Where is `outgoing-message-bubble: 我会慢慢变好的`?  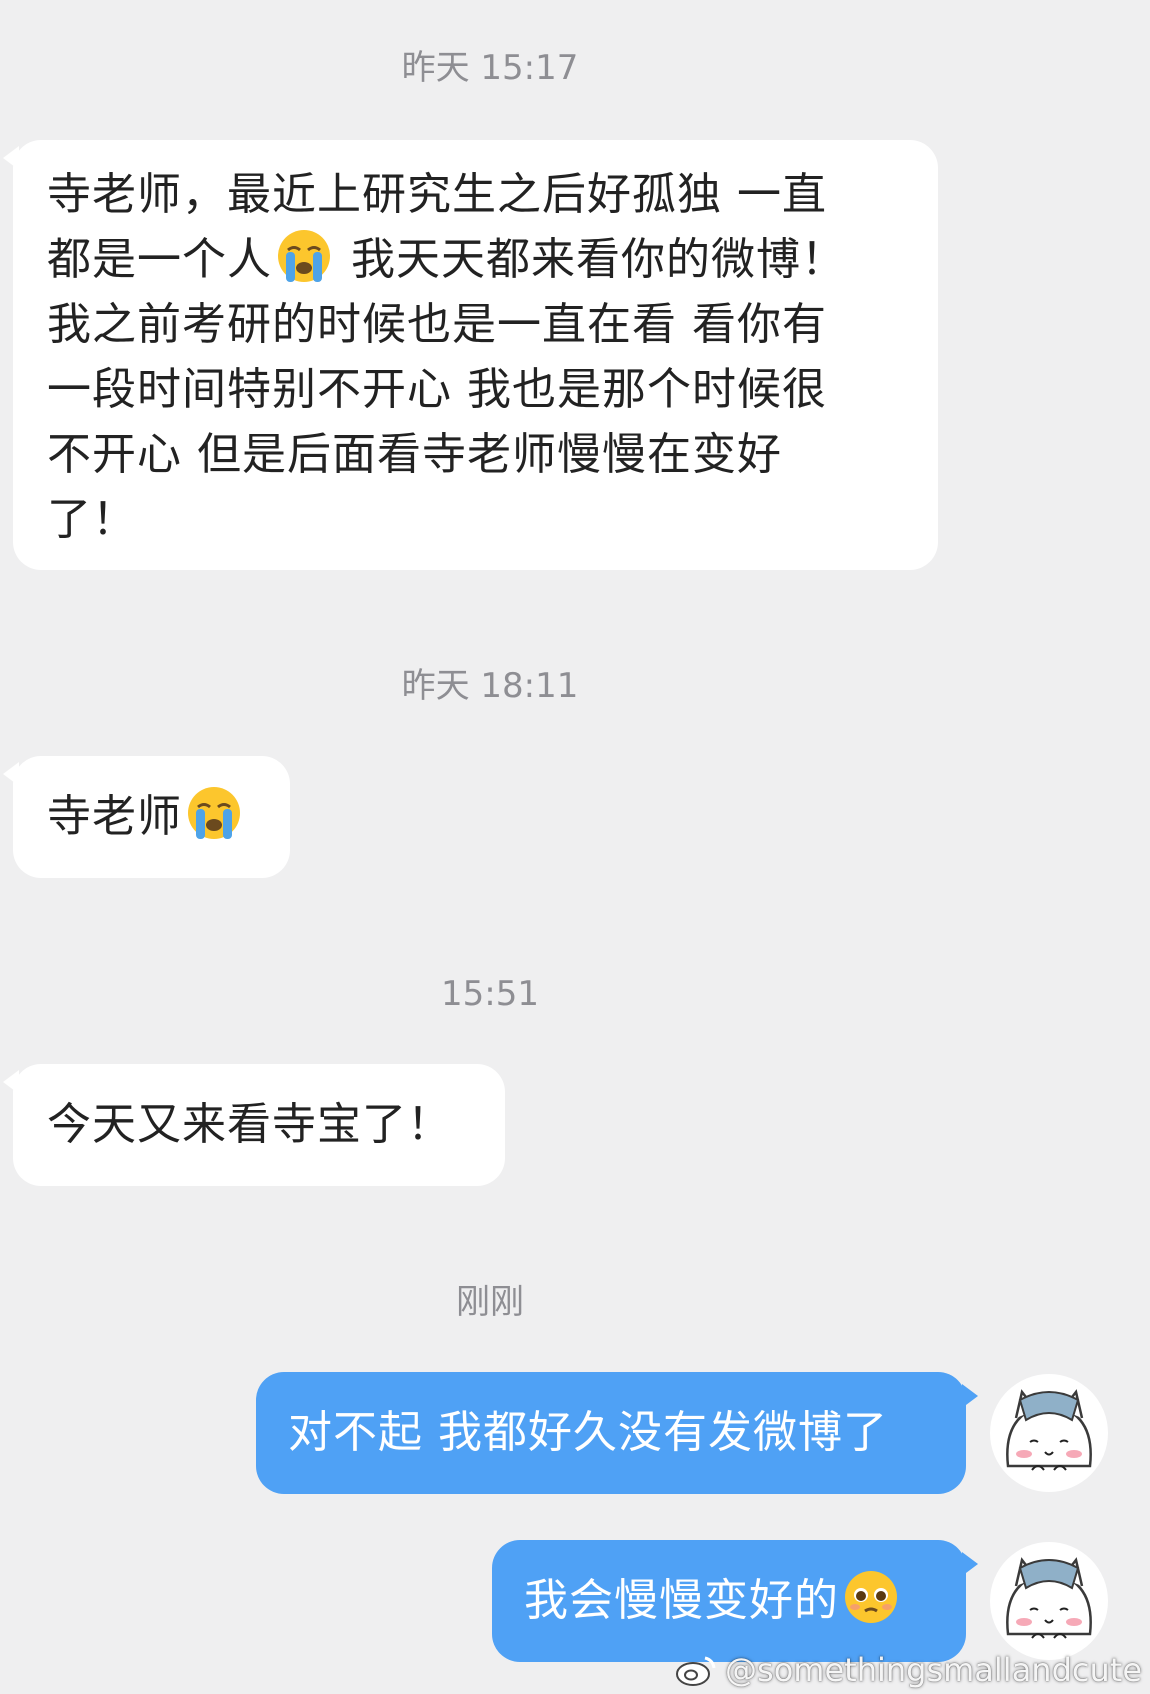
outgoing-message-bubble: 我会慢慢变好的 is located at coordinates (735, 1601).